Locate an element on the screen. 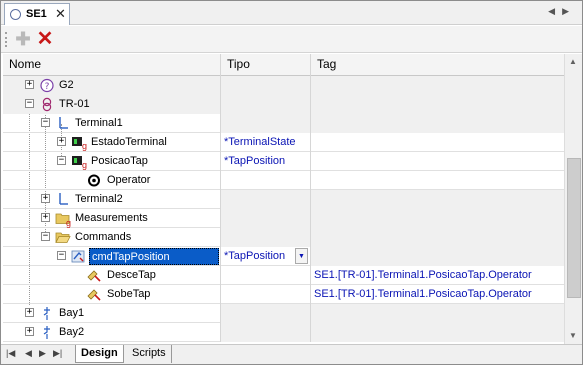  tab-design: Design is located at coordinates (99, 354).